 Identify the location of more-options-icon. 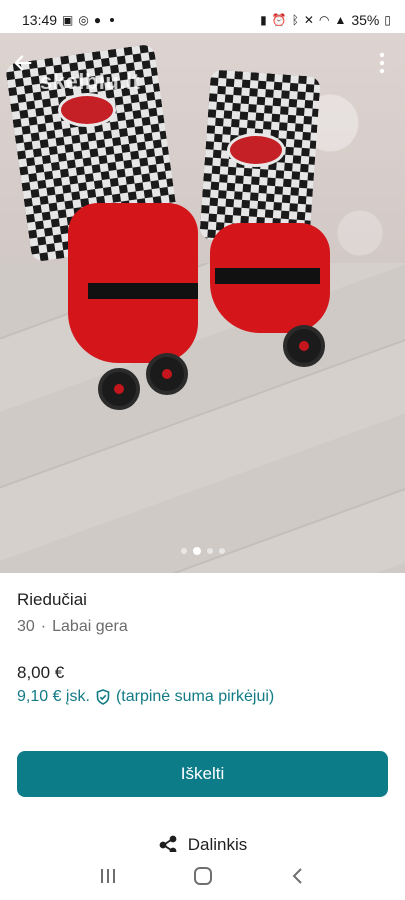
(382, 63).